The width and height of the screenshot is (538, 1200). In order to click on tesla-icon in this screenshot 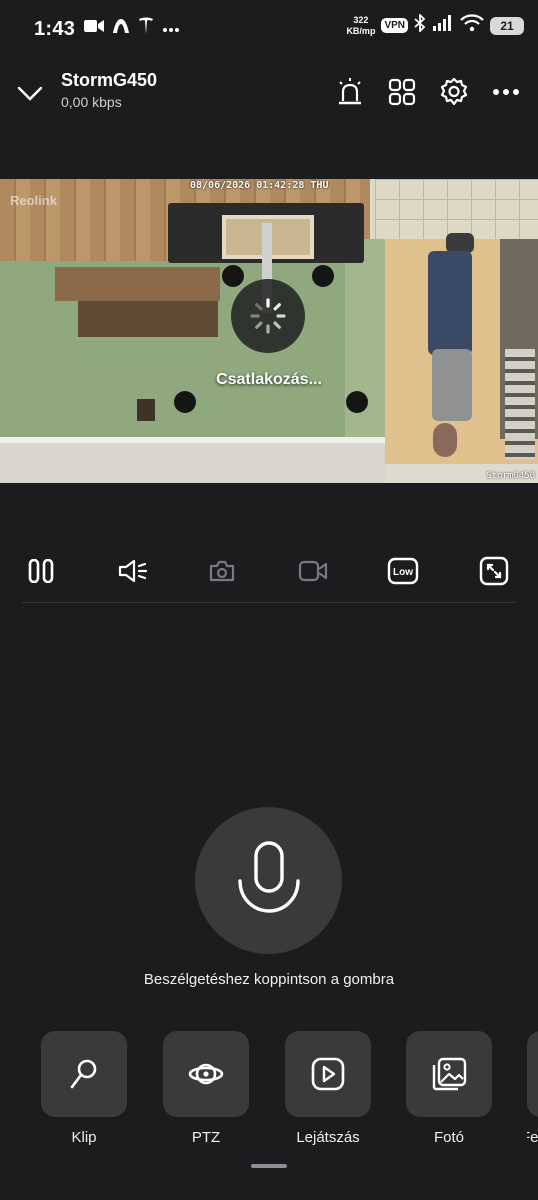, I will do `click(146, 28)`.